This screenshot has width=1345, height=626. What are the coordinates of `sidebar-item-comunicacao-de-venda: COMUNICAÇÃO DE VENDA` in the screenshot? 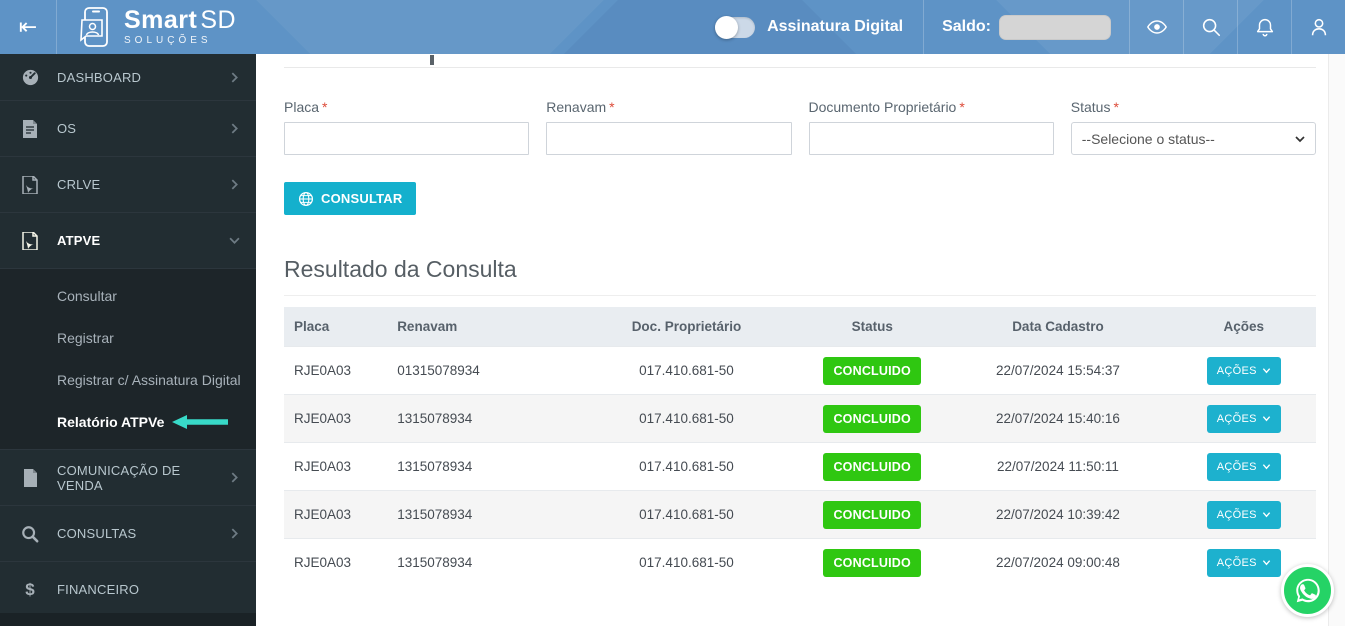 It's located at (128, 478).